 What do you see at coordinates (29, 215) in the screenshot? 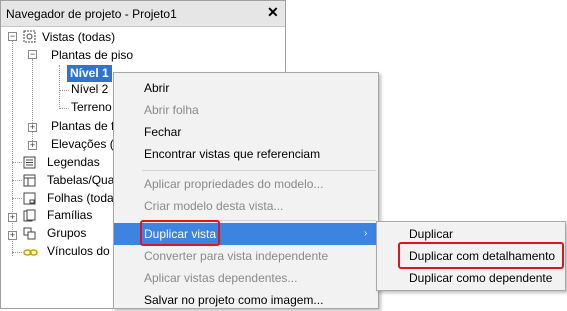
I see `families-icon` at bounding box center [29, 215].